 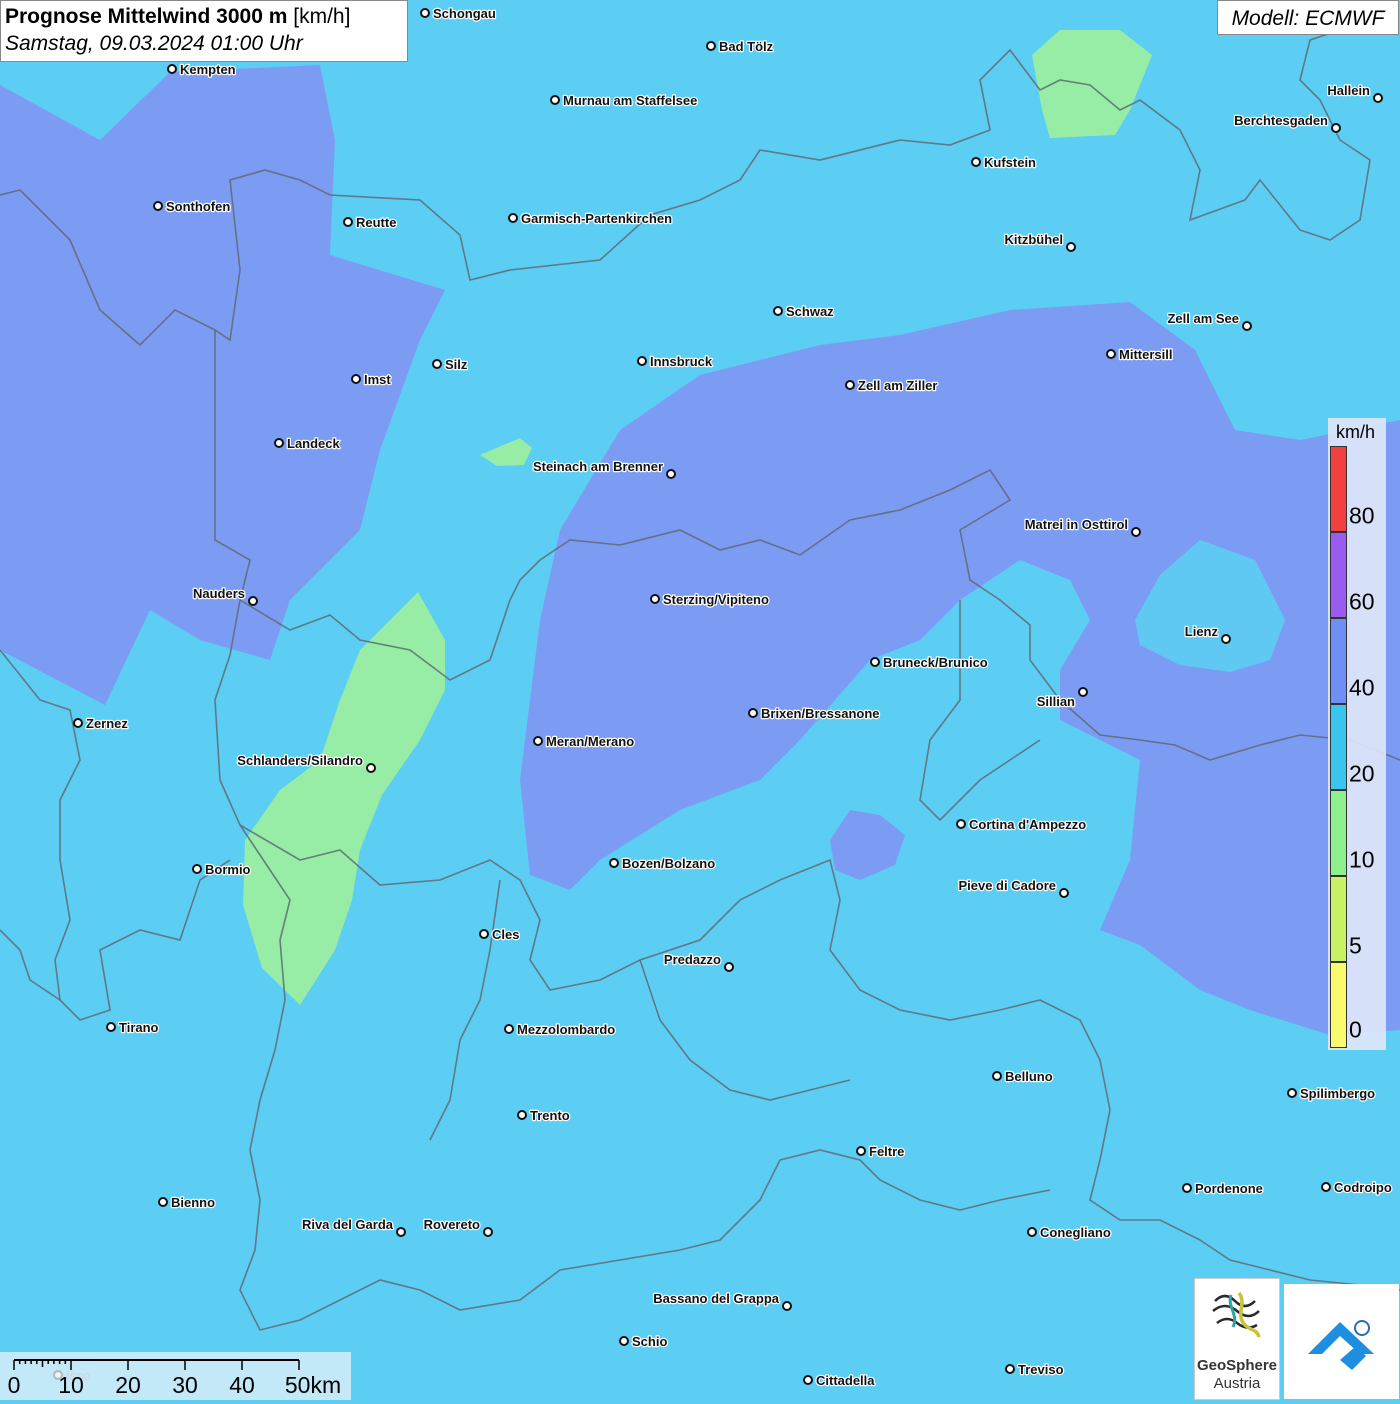 I want to click on legend-unit: km/h, so click(x=1356, y=432).